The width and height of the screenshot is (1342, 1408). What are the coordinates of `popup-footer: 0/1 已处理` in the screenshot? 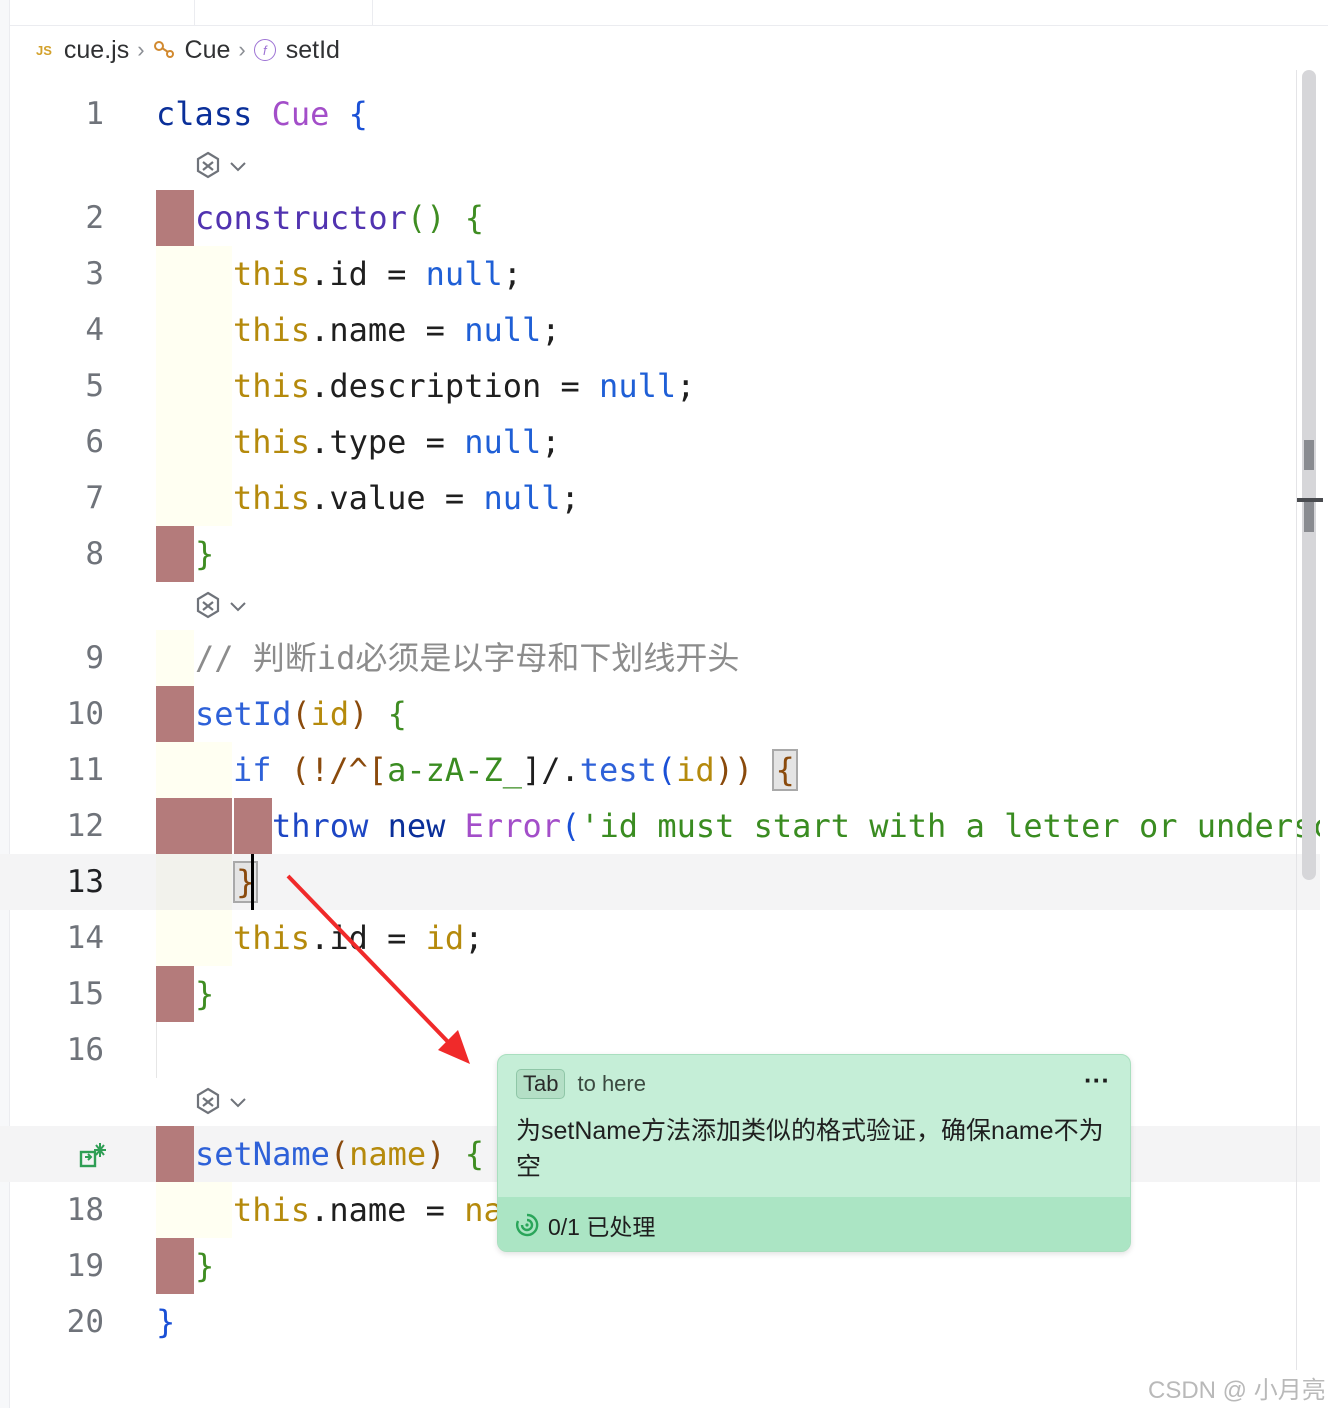 It's located at (814, 1224).